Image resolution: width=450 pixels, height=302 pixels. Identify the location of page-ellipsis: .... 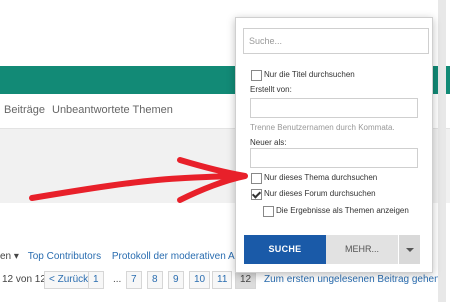
(117, 279).